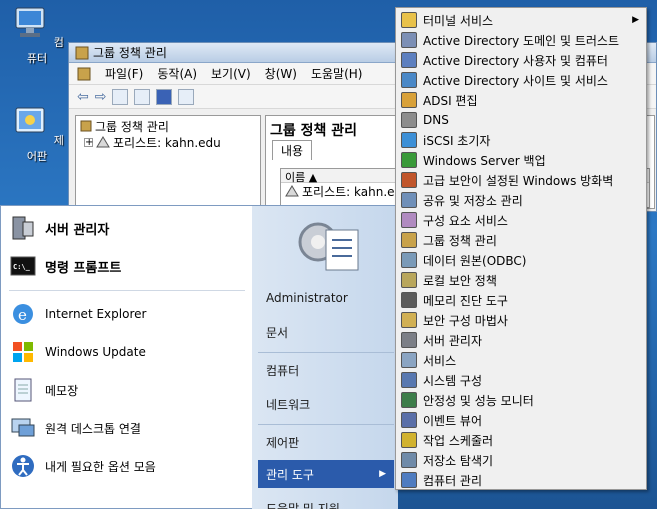  What do you see at coordinates (521, 240) in the screenshot?
I see `admin-tool-item: 그룹 정책 관리` at bounding box center [521, 240].